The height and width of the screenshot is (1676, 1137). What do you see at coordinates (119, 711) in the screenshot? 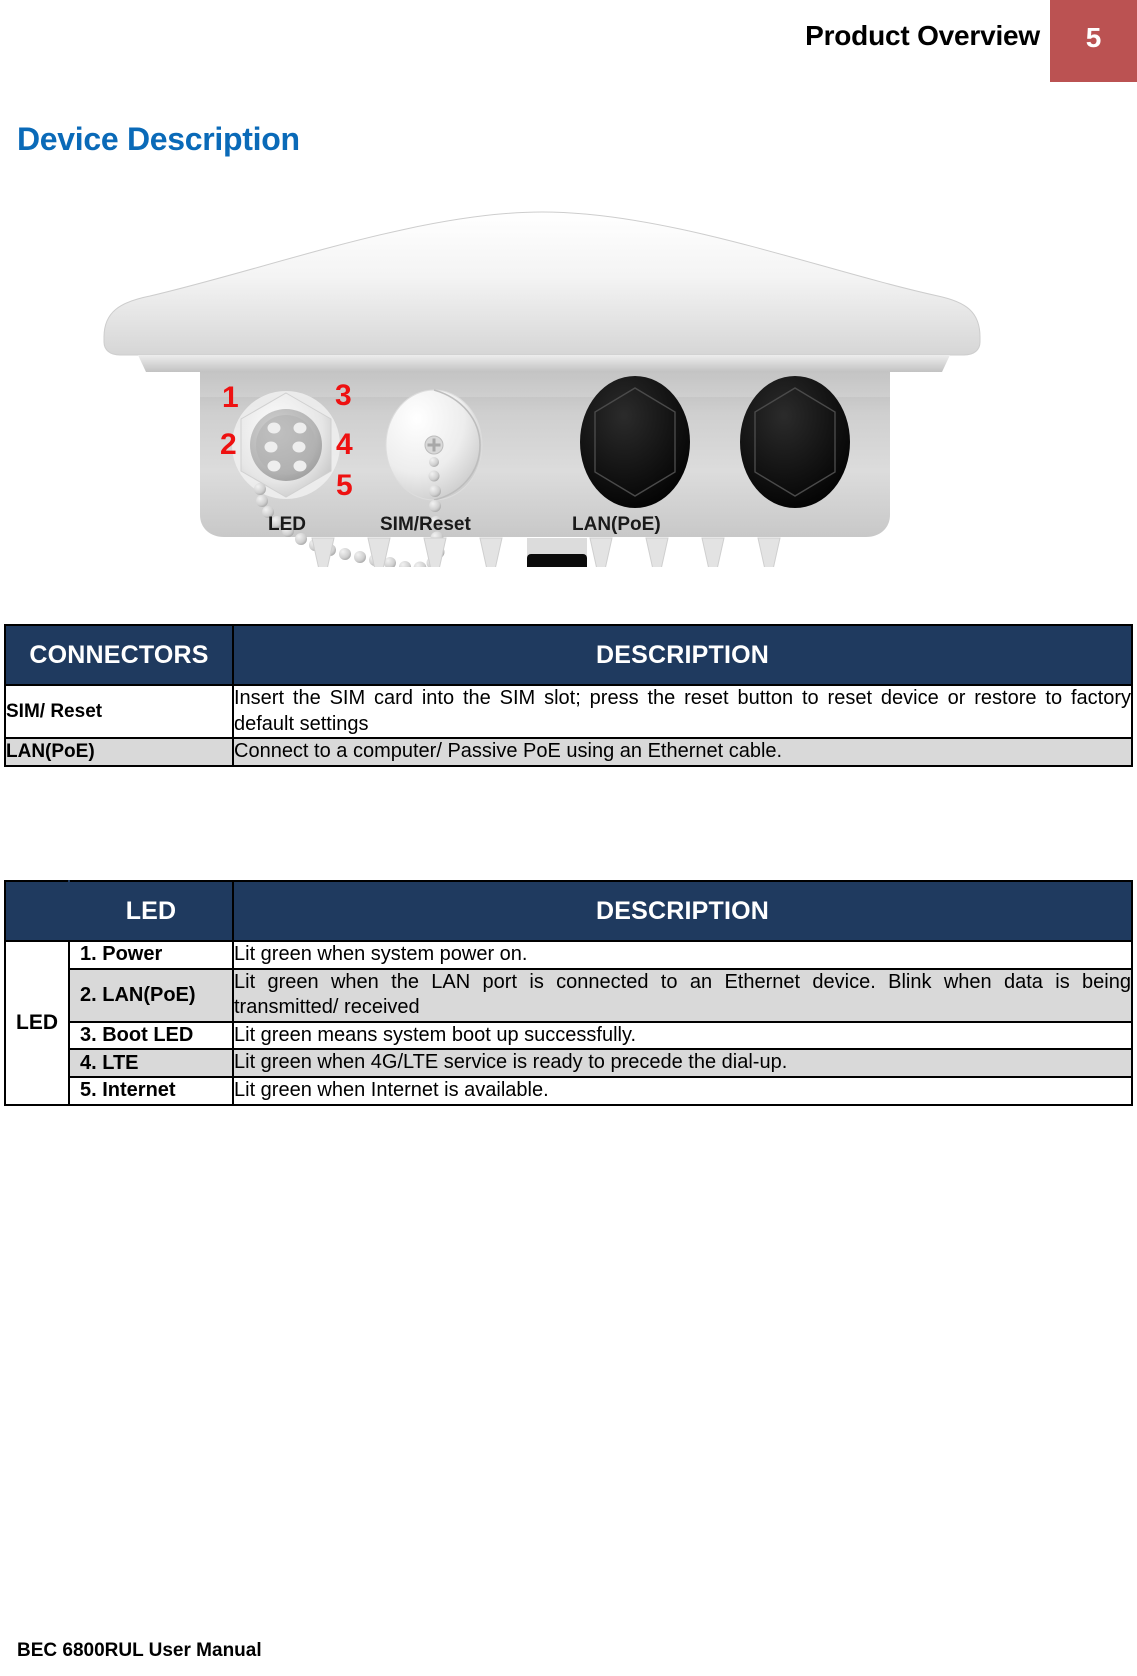
I see `connectors-row-label: SIM/ Reset` at bounding box center [119, 711].